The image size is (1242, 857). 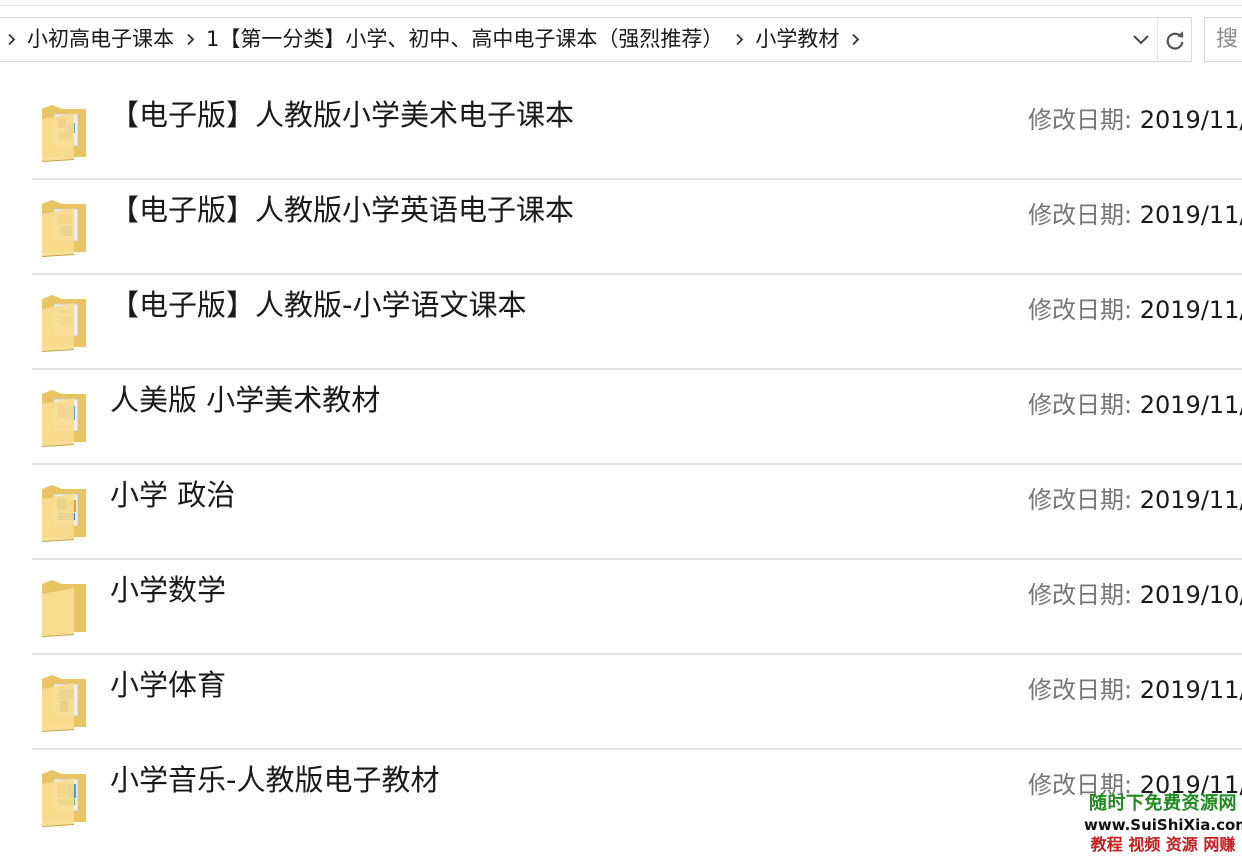 I want to click on breadcrumb: 小初高电子课本 1【第一分类】小学、初中、高中电子课本（强烈推荐） 小学教材, so click(x=433, y=39).